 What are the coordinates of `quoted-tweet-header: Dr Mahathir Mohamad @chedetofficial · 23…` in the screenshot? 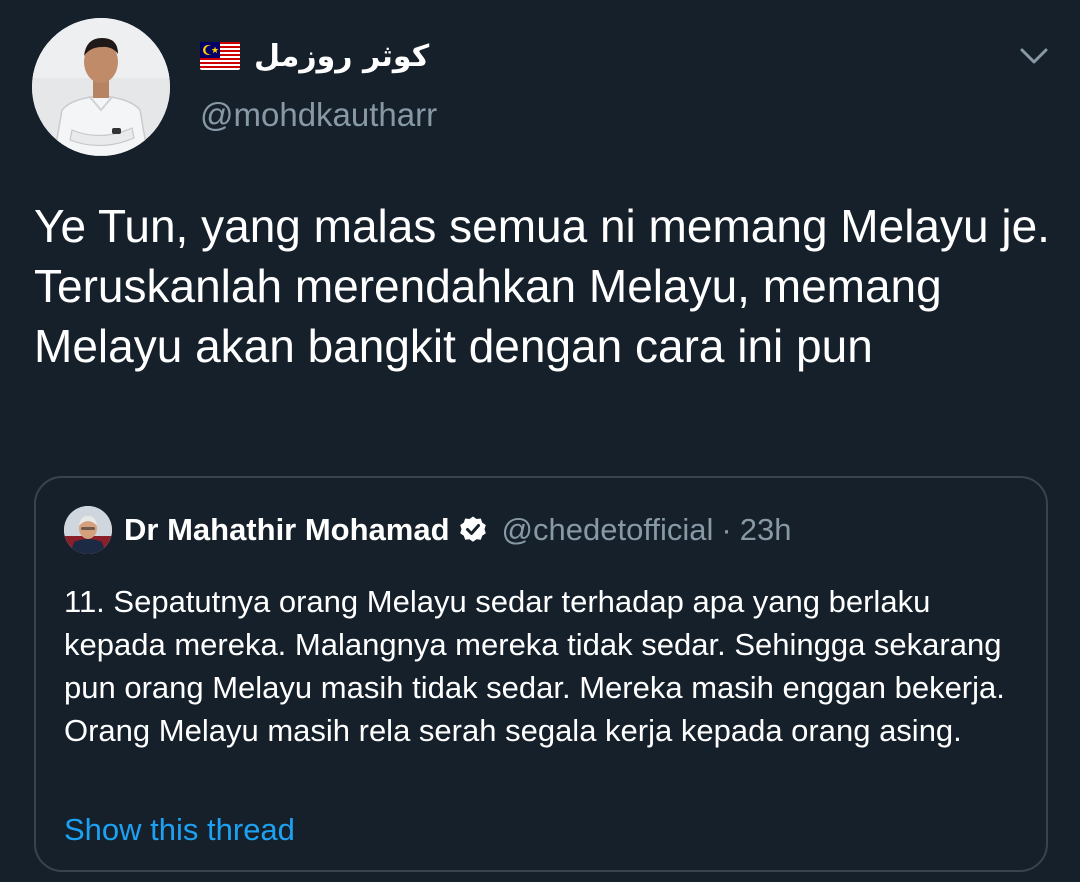 It's located at (427, 530).